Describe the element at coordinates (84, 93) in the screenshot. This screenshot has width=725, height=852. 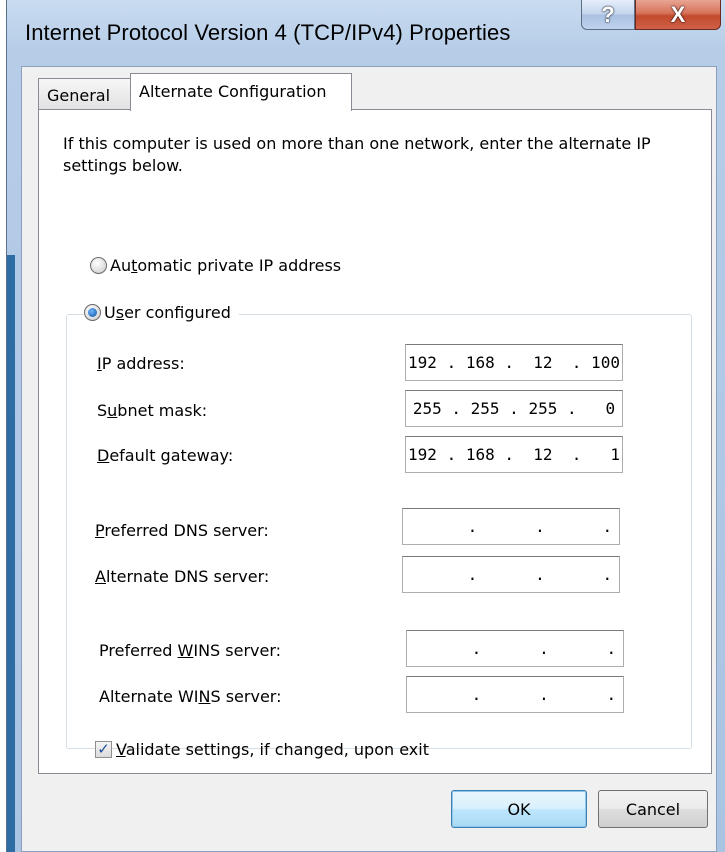
I see `tab-general: General` at that location.